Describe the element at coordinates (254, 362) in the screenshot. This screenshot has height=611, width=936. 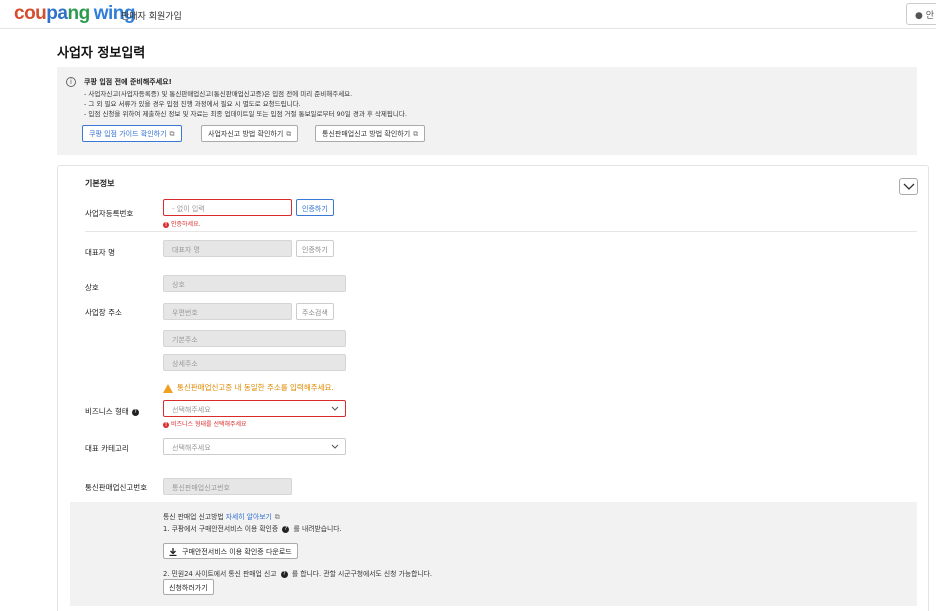
I see `detail-address-input: 상세주소` at that location.